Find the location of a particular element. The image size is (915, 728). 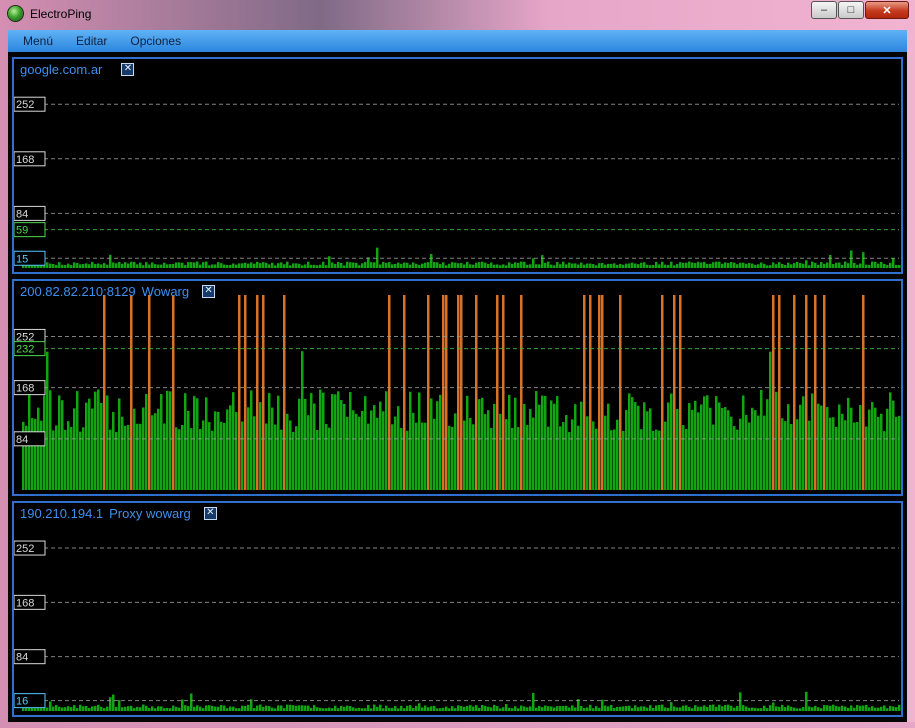

tick-label: 84 is located at coordinates (22, 214).